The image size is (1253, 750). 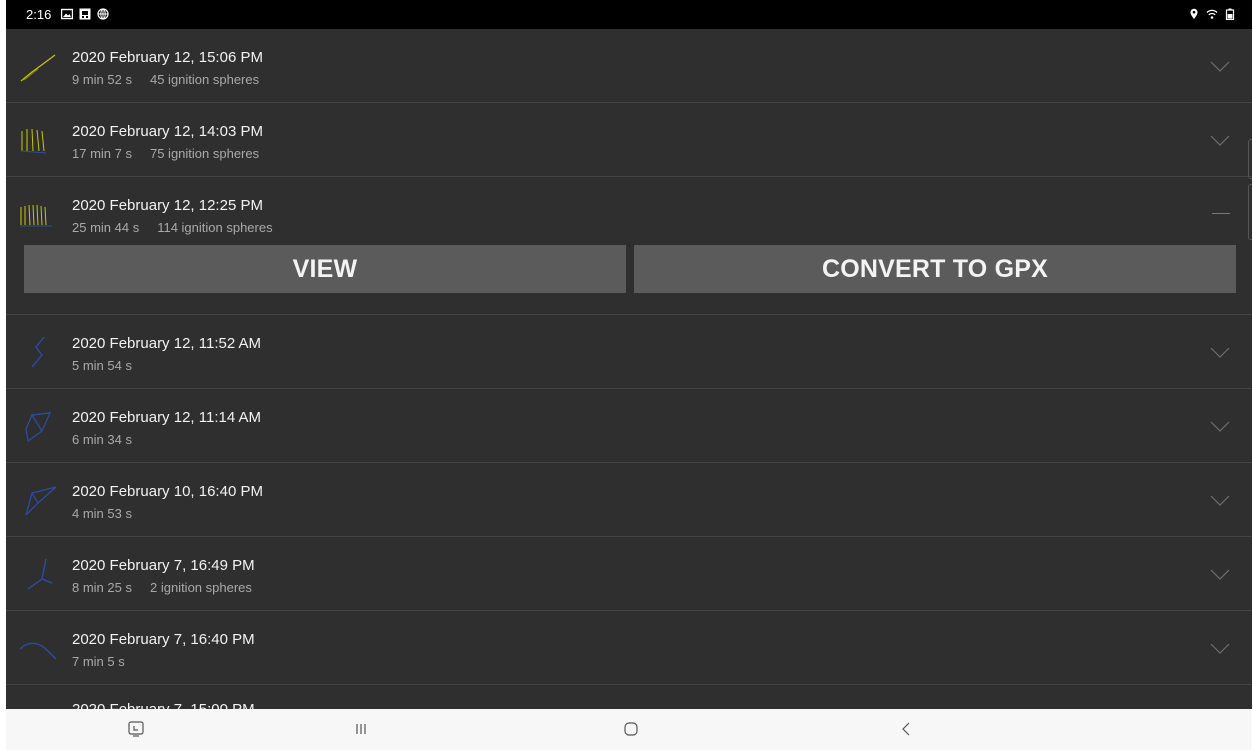 I want to click on item-subtitle: 5 min 54 s, so click(x=102, y=365).